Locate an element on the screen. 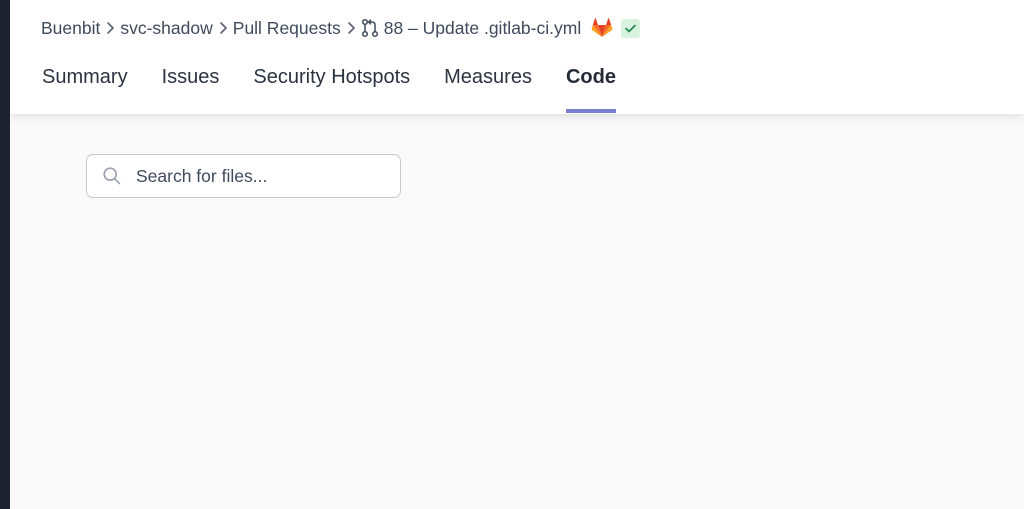 This screenshot has height=509, width=1024. breadcrumb-org: Buenbit is located at coordinates (70, 28).